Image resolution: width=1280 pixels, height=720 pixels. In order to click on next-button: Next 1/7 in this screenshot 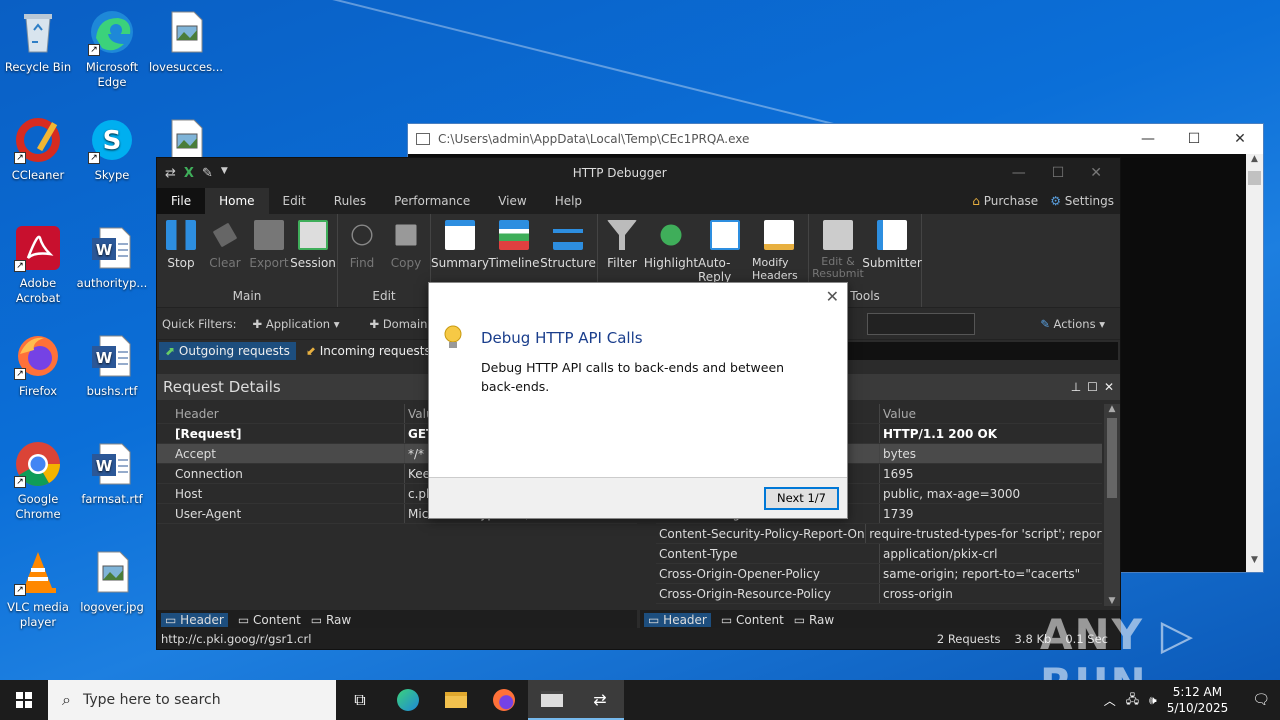, I will do `click(801, 498)`.